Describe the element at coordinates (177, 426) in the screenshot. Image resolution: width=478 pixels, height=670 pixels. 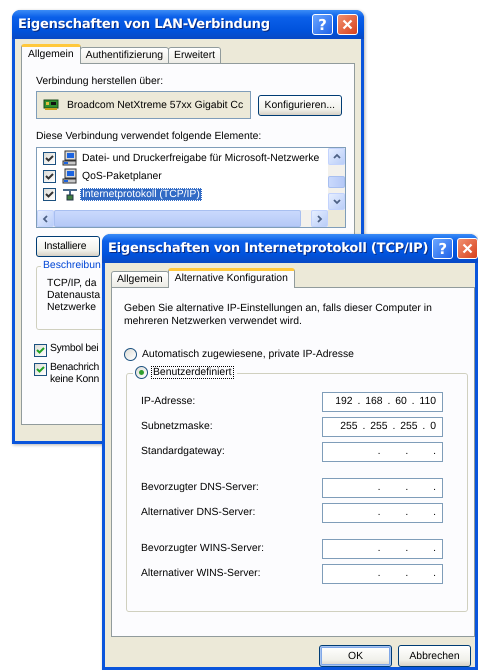
I see `field-label: Subnetzmaske:` at that location.